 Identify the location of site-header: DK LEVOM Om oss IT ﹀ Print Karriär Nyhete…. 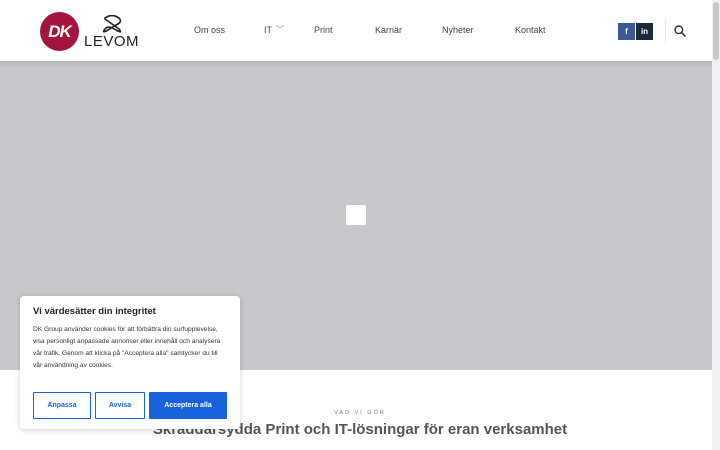
(356, 30).